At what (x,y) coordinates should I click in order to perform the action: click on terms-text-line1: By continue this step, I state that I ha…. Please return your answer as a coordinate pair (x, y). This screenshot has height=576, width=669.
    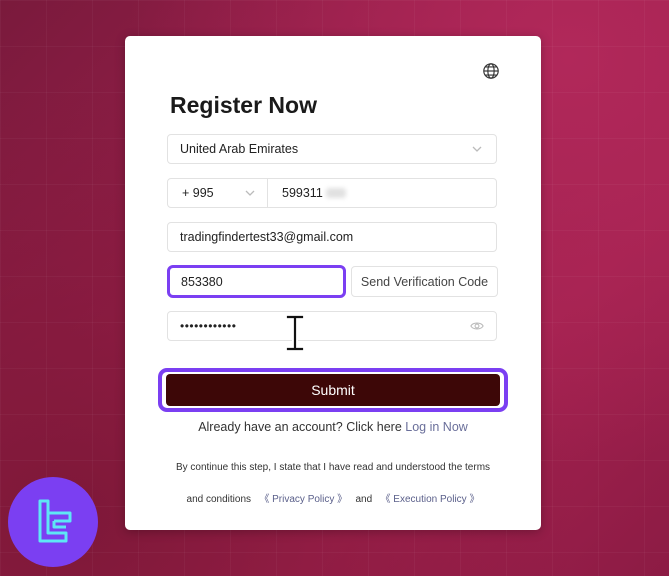
    Looking at the image, I should click on (333, 467).